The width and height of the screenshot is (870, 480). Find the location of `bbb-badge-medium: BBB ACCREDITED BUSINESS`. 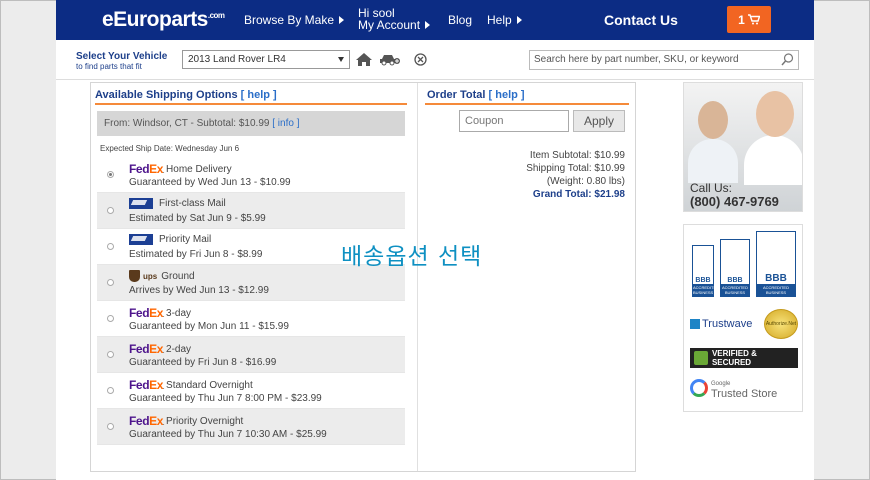

bbb-badge-medium: BBB ACCREDITED BUSINESS is located at coordinates (735, 268).